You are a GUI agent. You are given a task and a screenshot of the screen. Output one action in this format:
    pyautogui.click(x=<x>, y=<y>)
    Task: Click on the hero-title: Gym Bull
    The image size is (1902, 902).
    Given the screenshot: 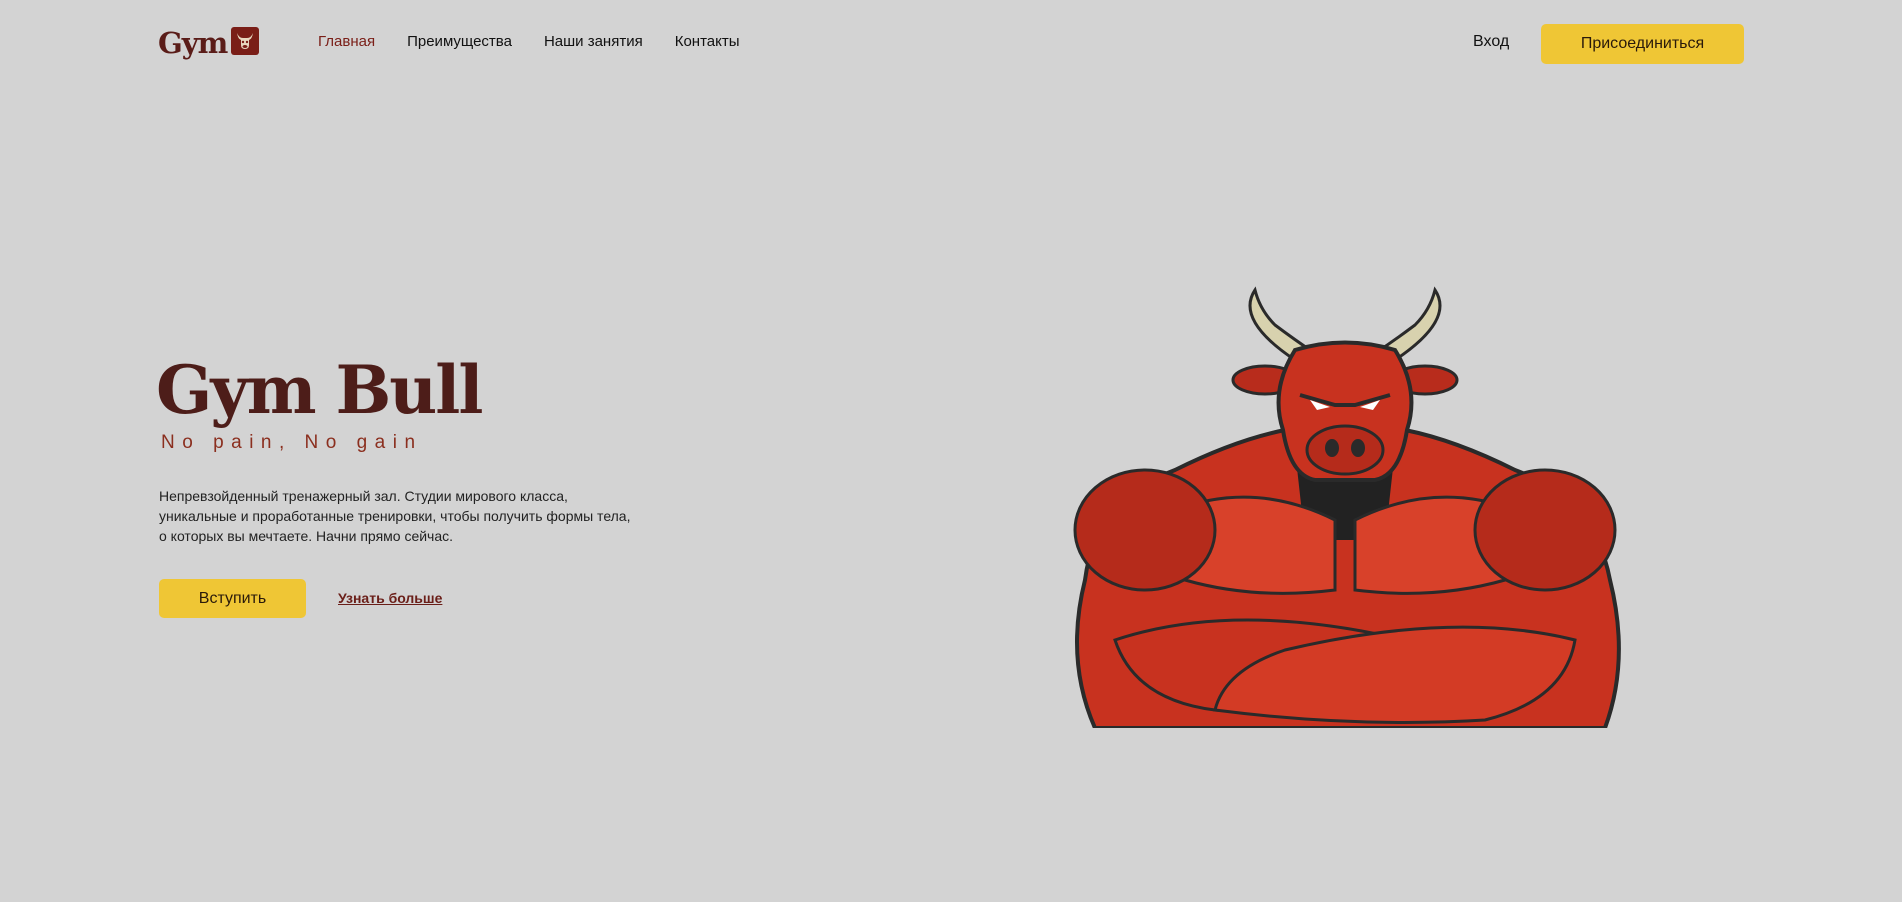 What is the action you would take?
    pyautogui.click(x=319, y=390)
    